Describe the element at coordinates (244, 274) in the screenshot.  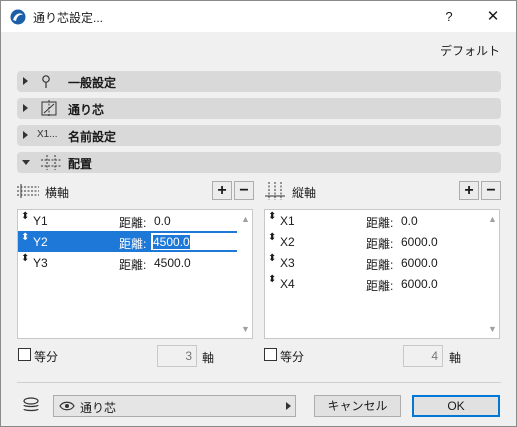
I see `horizontal-list-scrollbar: ▲ ▼` at that location.